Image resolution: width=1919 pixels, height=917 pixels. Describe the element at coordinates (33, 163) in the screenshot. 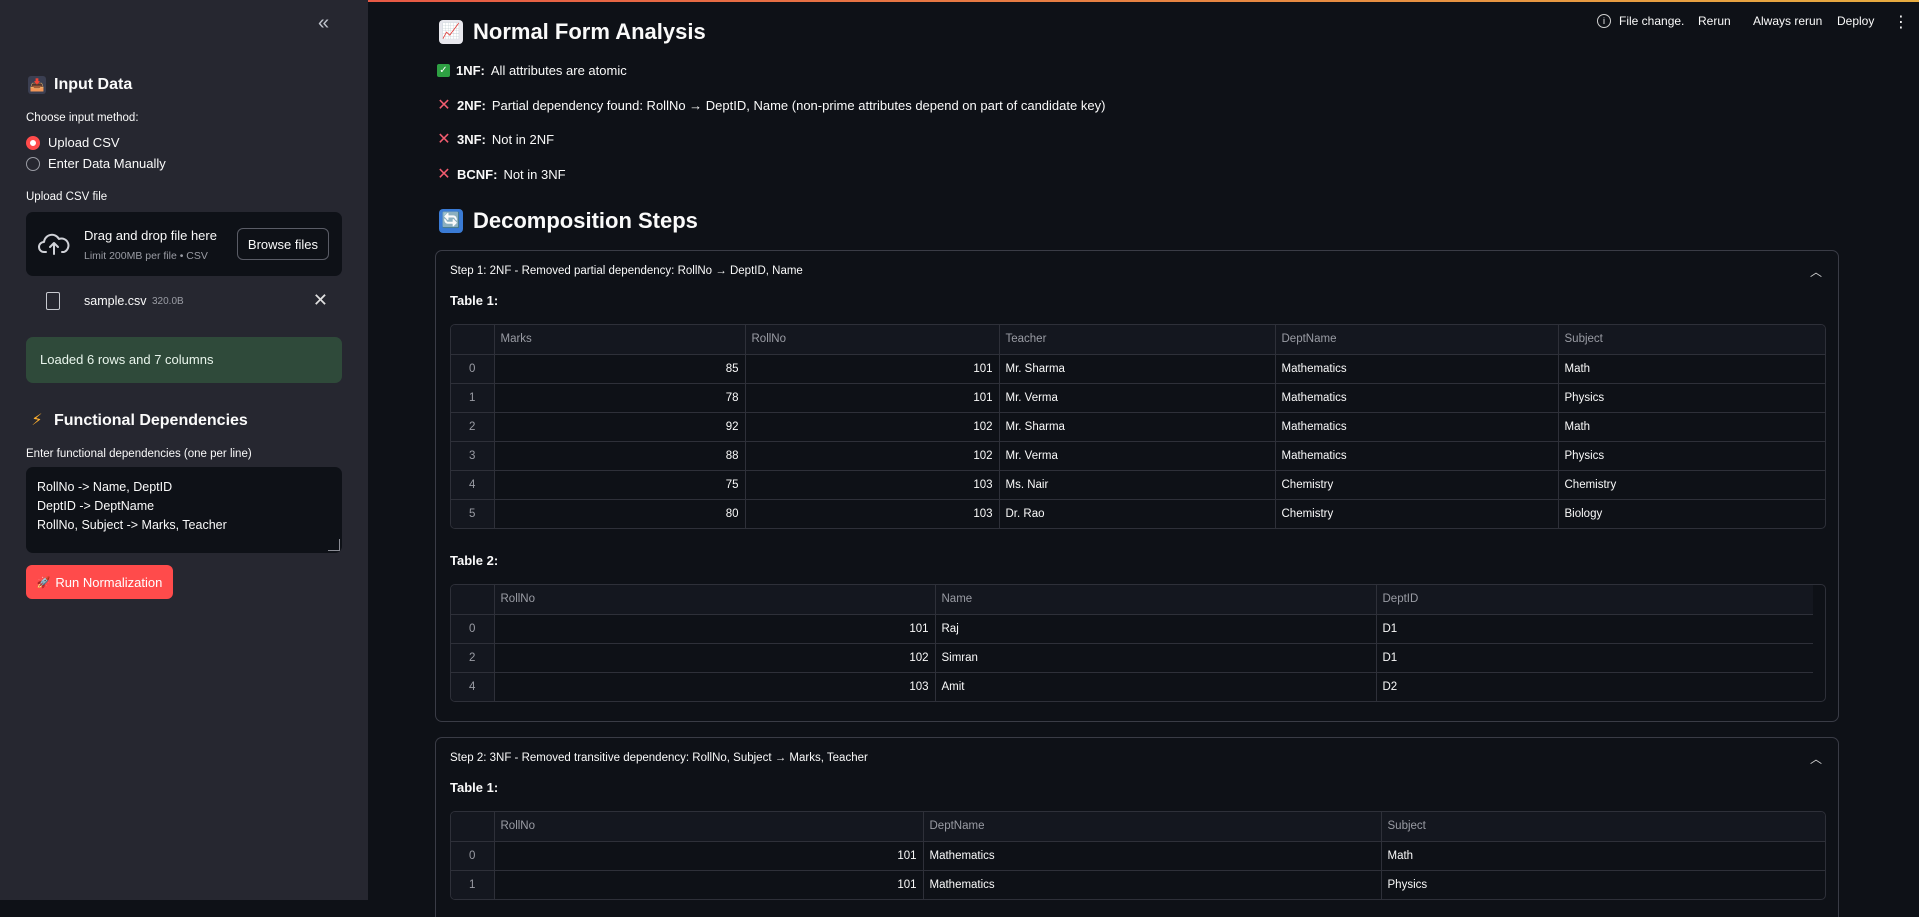

I see `radio-unselected-icon` at that location.